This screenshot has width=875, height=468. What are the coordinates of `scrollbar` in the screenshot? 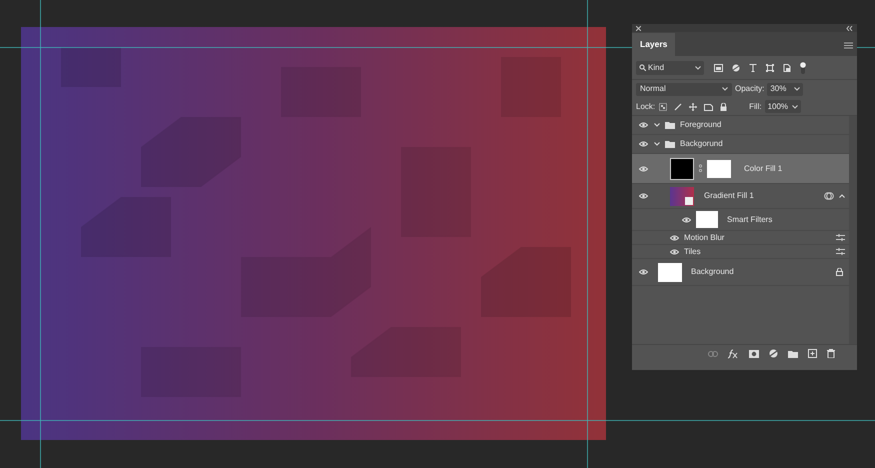 It's located at (853, 230).